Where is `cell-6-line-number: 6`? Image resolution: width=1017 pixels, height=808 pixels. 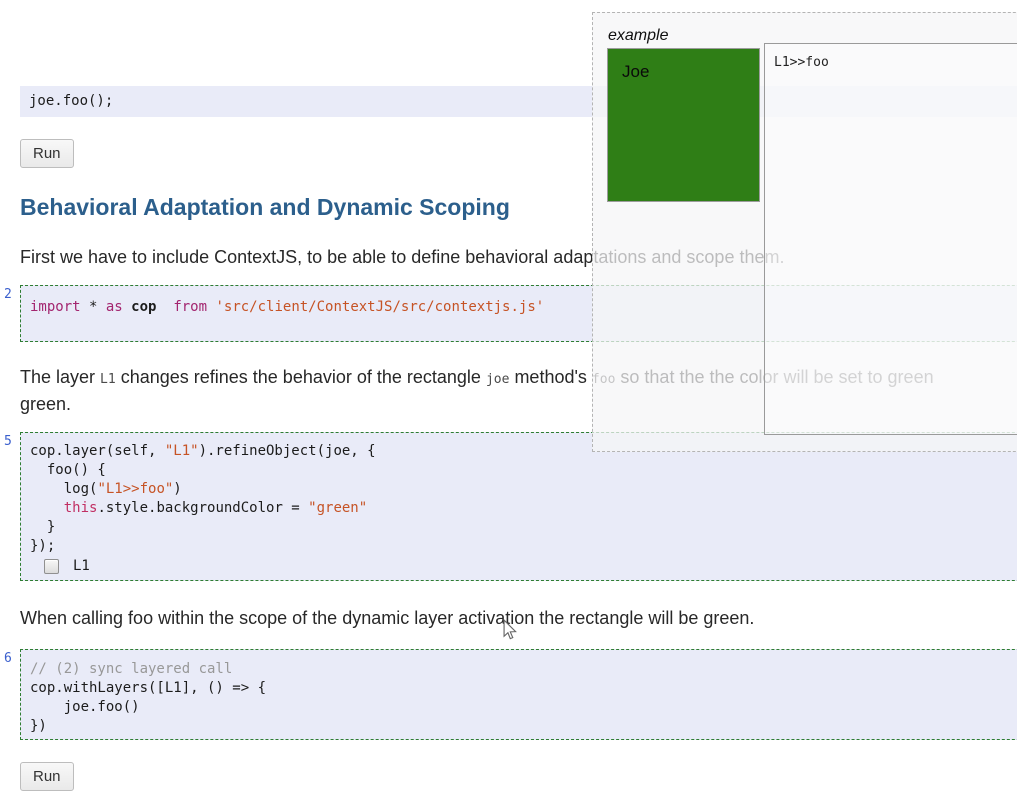 cell-6-line-number: 6 is located at coordinates (8, 658).